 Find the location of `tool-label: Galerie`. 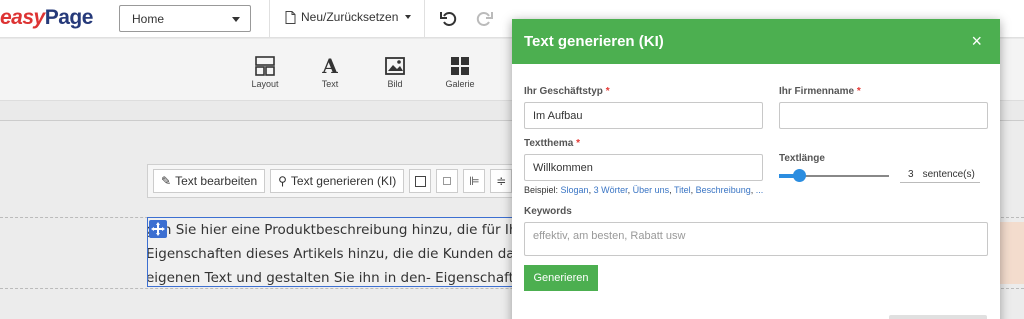

tool-label: Galerie is located at coordinates (460, 84).